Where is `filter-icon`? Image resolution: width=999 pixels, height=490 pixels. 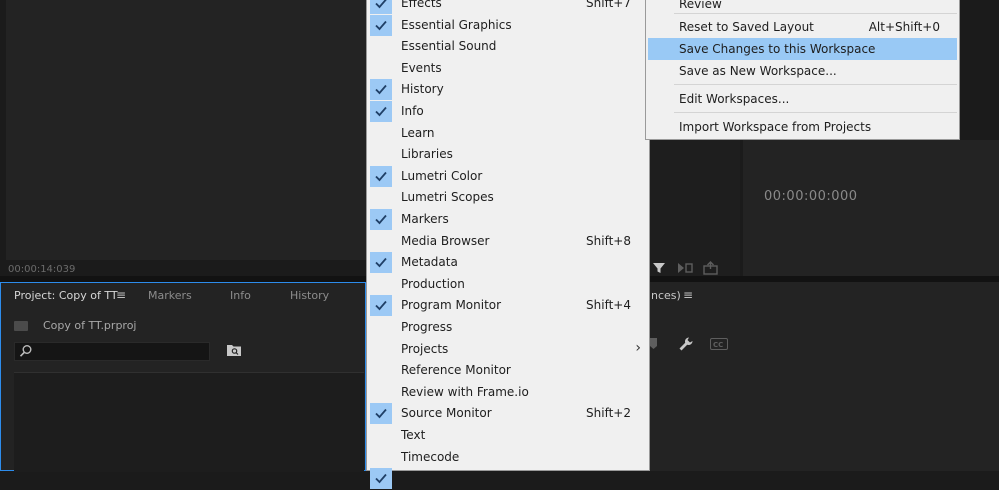
filter-icon is located at coordinates (659, 269).